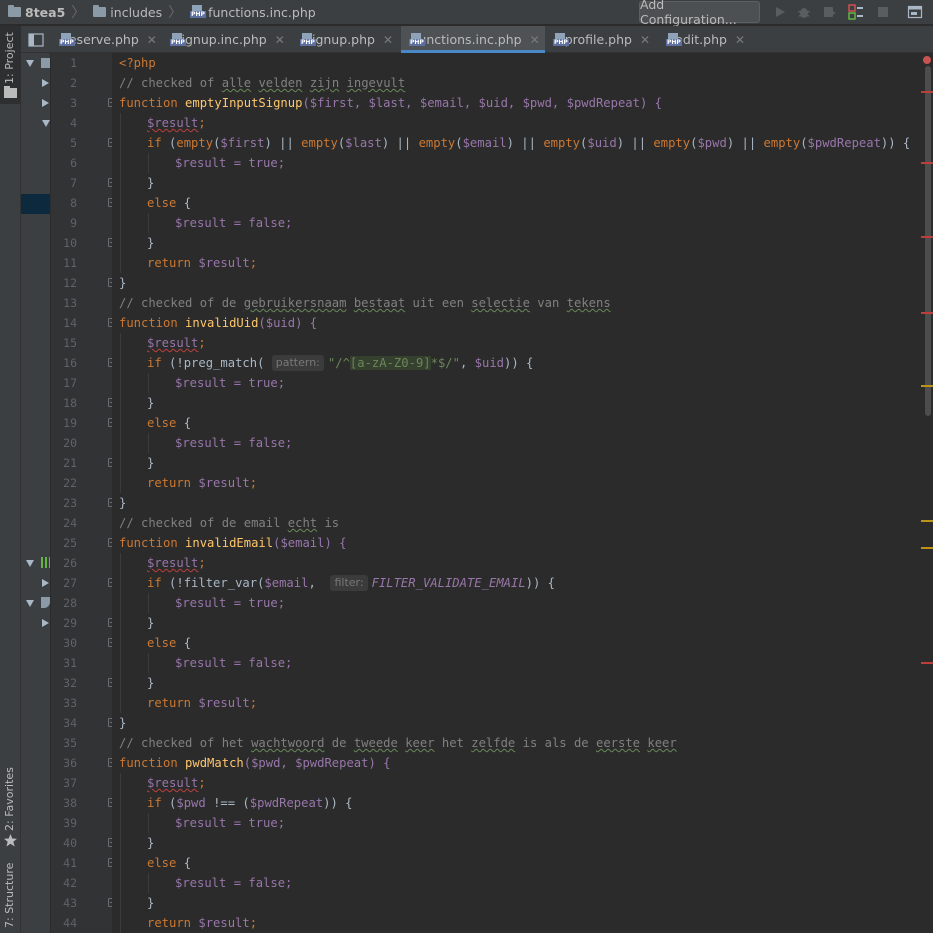  I want to click on code-line: $result = false;, so click(547, 443).